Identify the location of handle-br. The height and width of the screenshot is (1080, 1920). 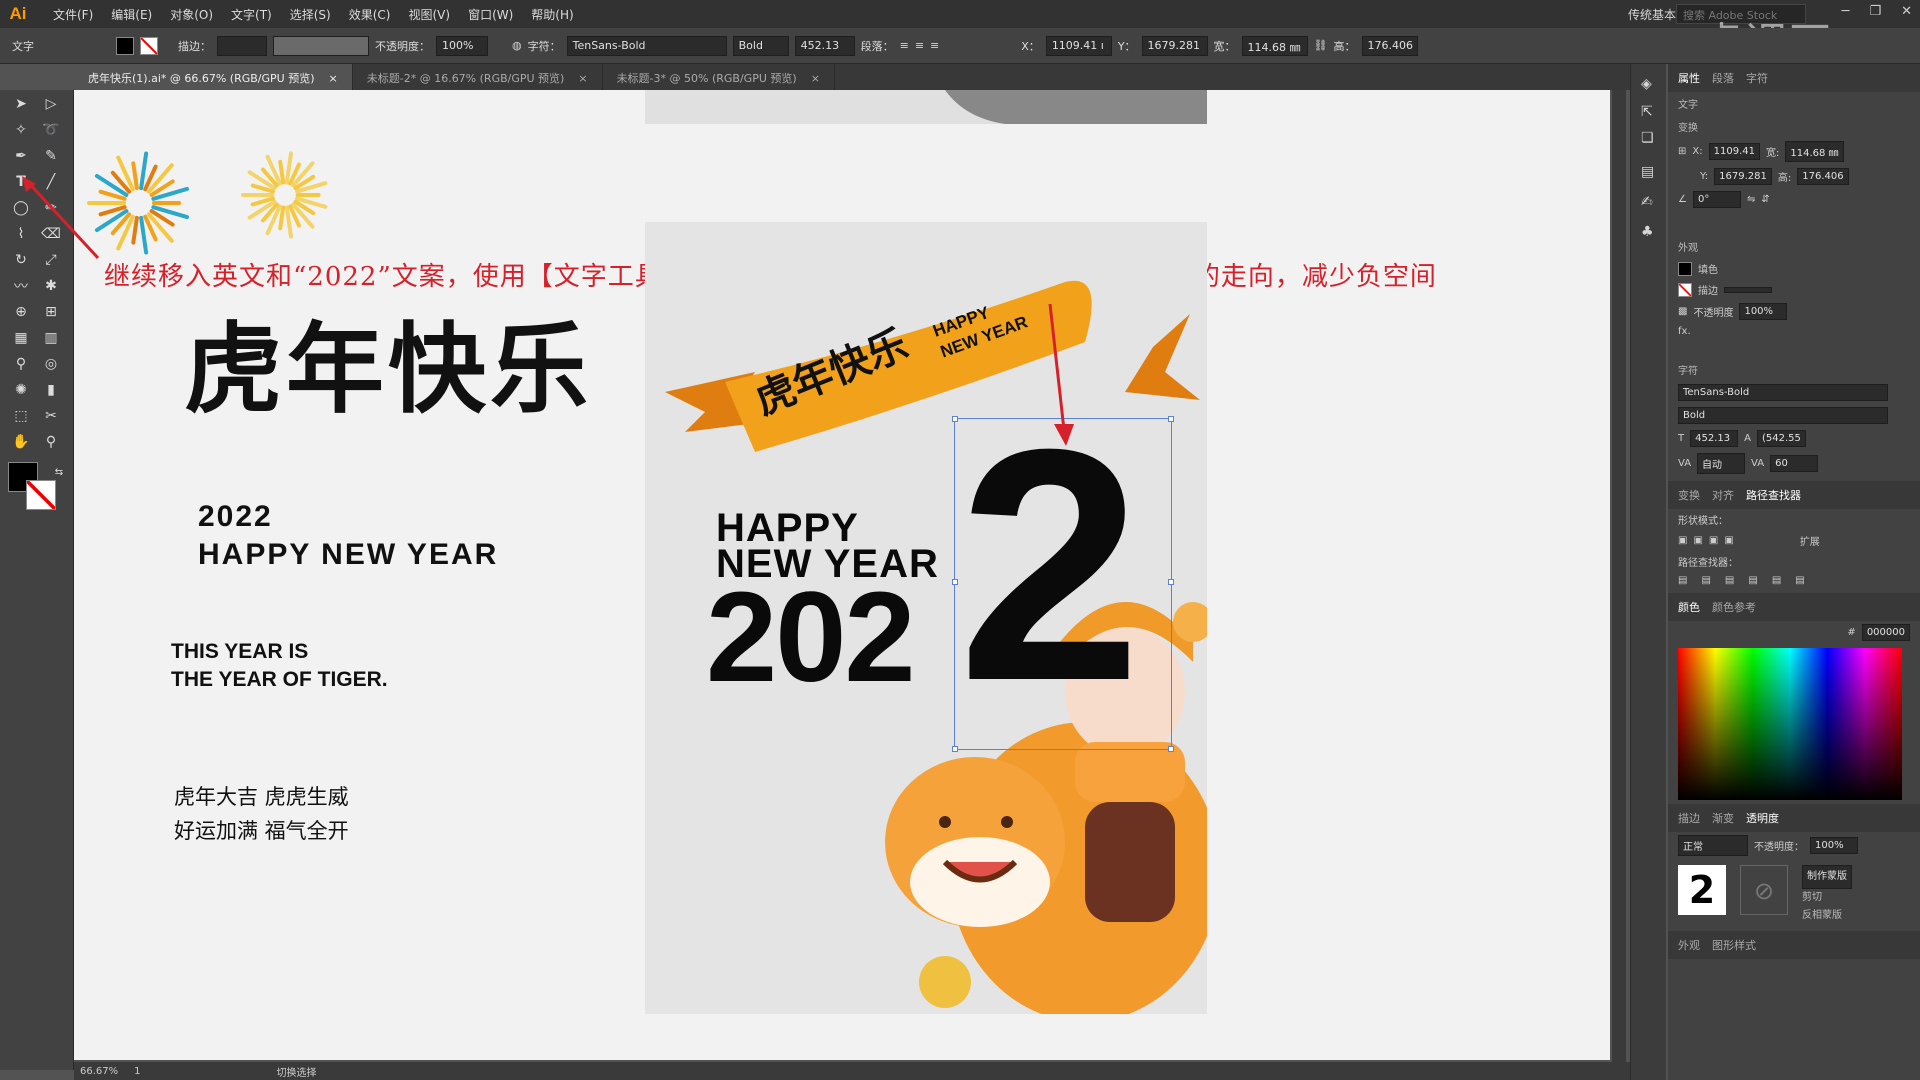
(1171, 749).